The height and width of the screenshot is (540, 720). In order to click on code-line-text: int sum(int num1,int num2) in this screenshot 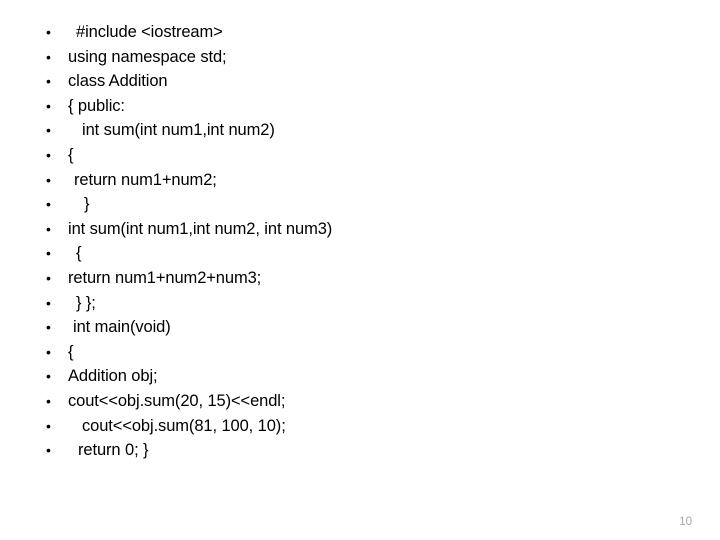, I will do `click(178, 130)`.